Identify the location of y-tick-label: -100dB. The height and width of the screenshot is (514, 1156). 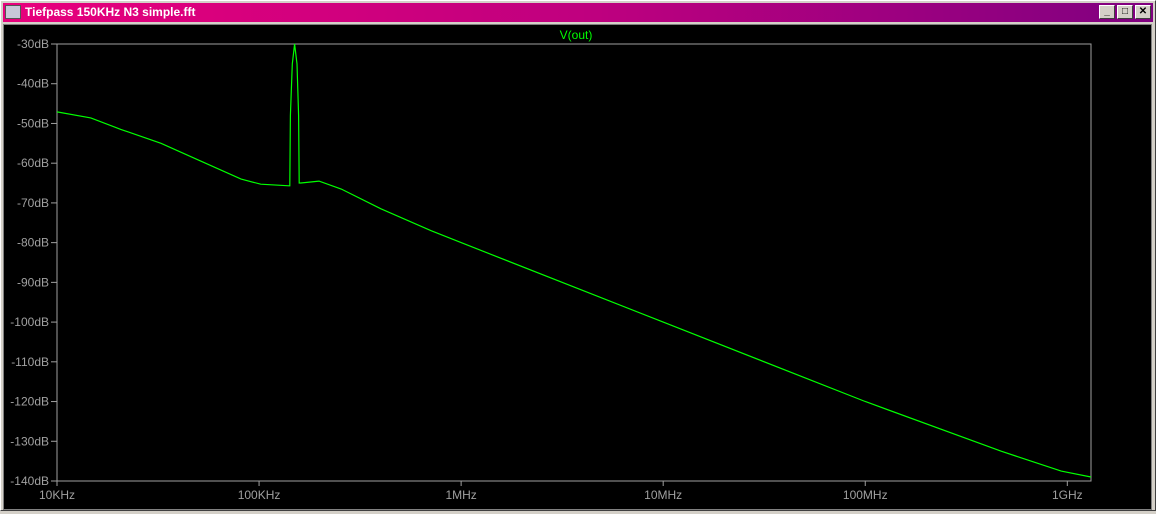
(29, 322).